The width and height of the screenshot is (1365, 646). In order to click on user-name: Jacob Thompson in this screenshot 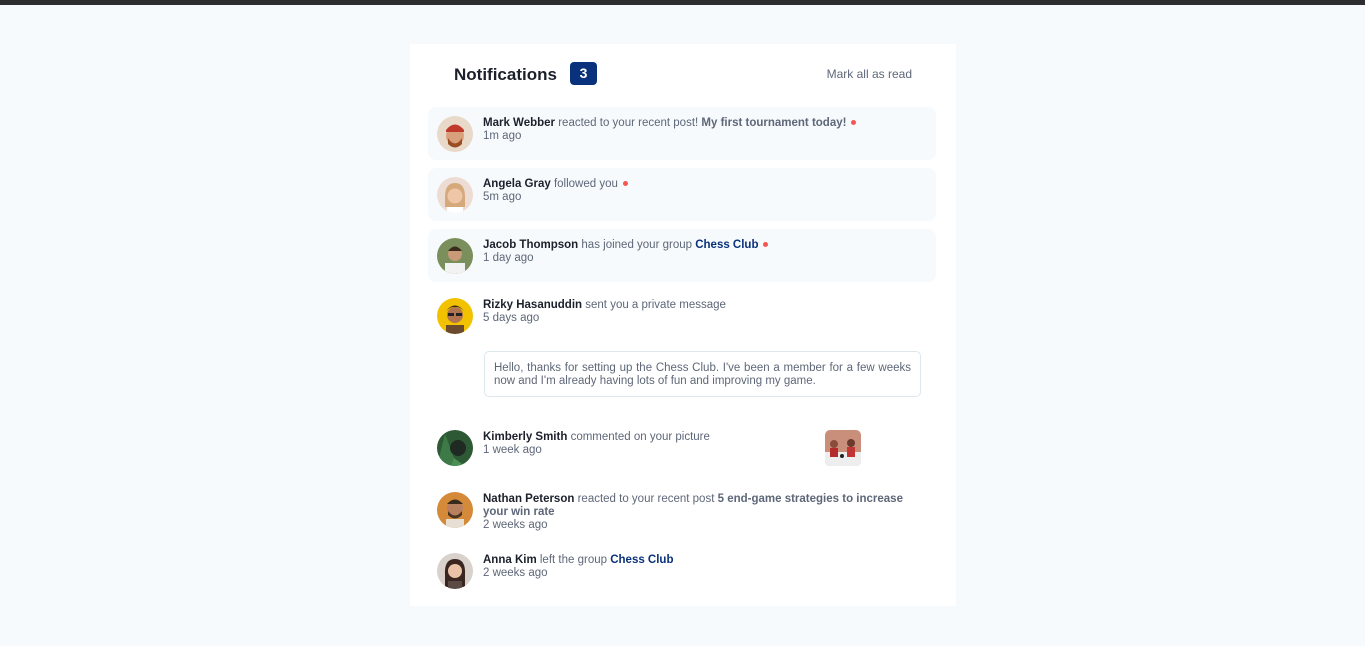, I will do `click(530, 245)`.